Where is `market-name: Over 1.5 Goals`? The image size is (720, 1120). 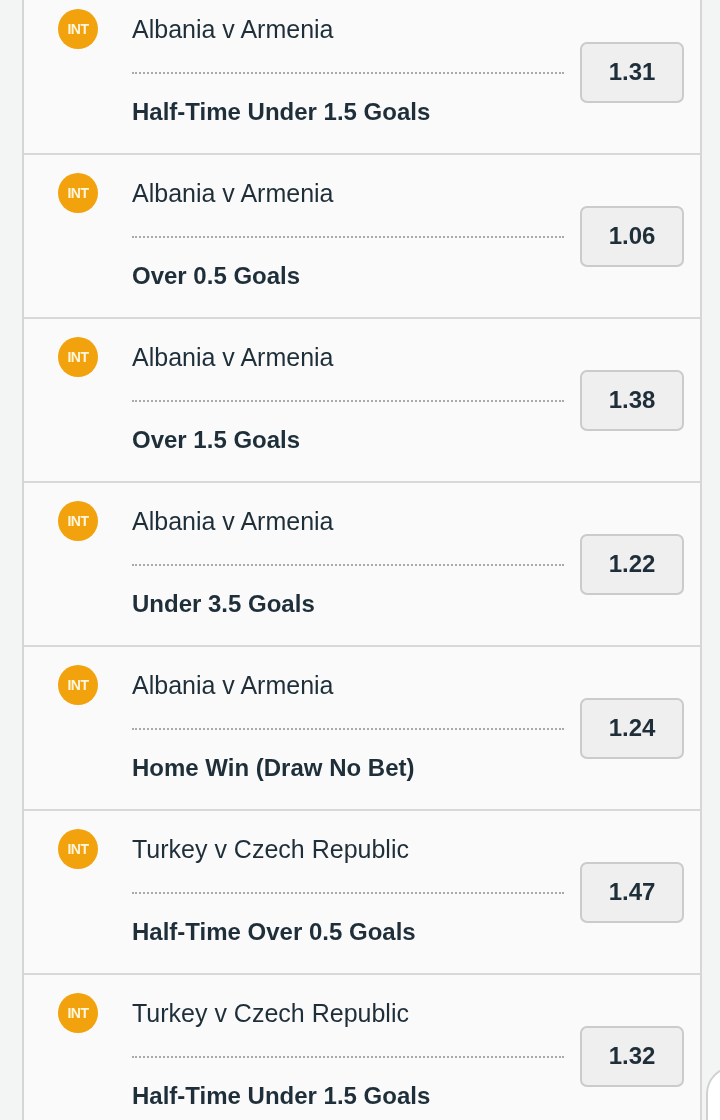
market-name: Over 1.5 Goals is located at coordinates (217, 440).